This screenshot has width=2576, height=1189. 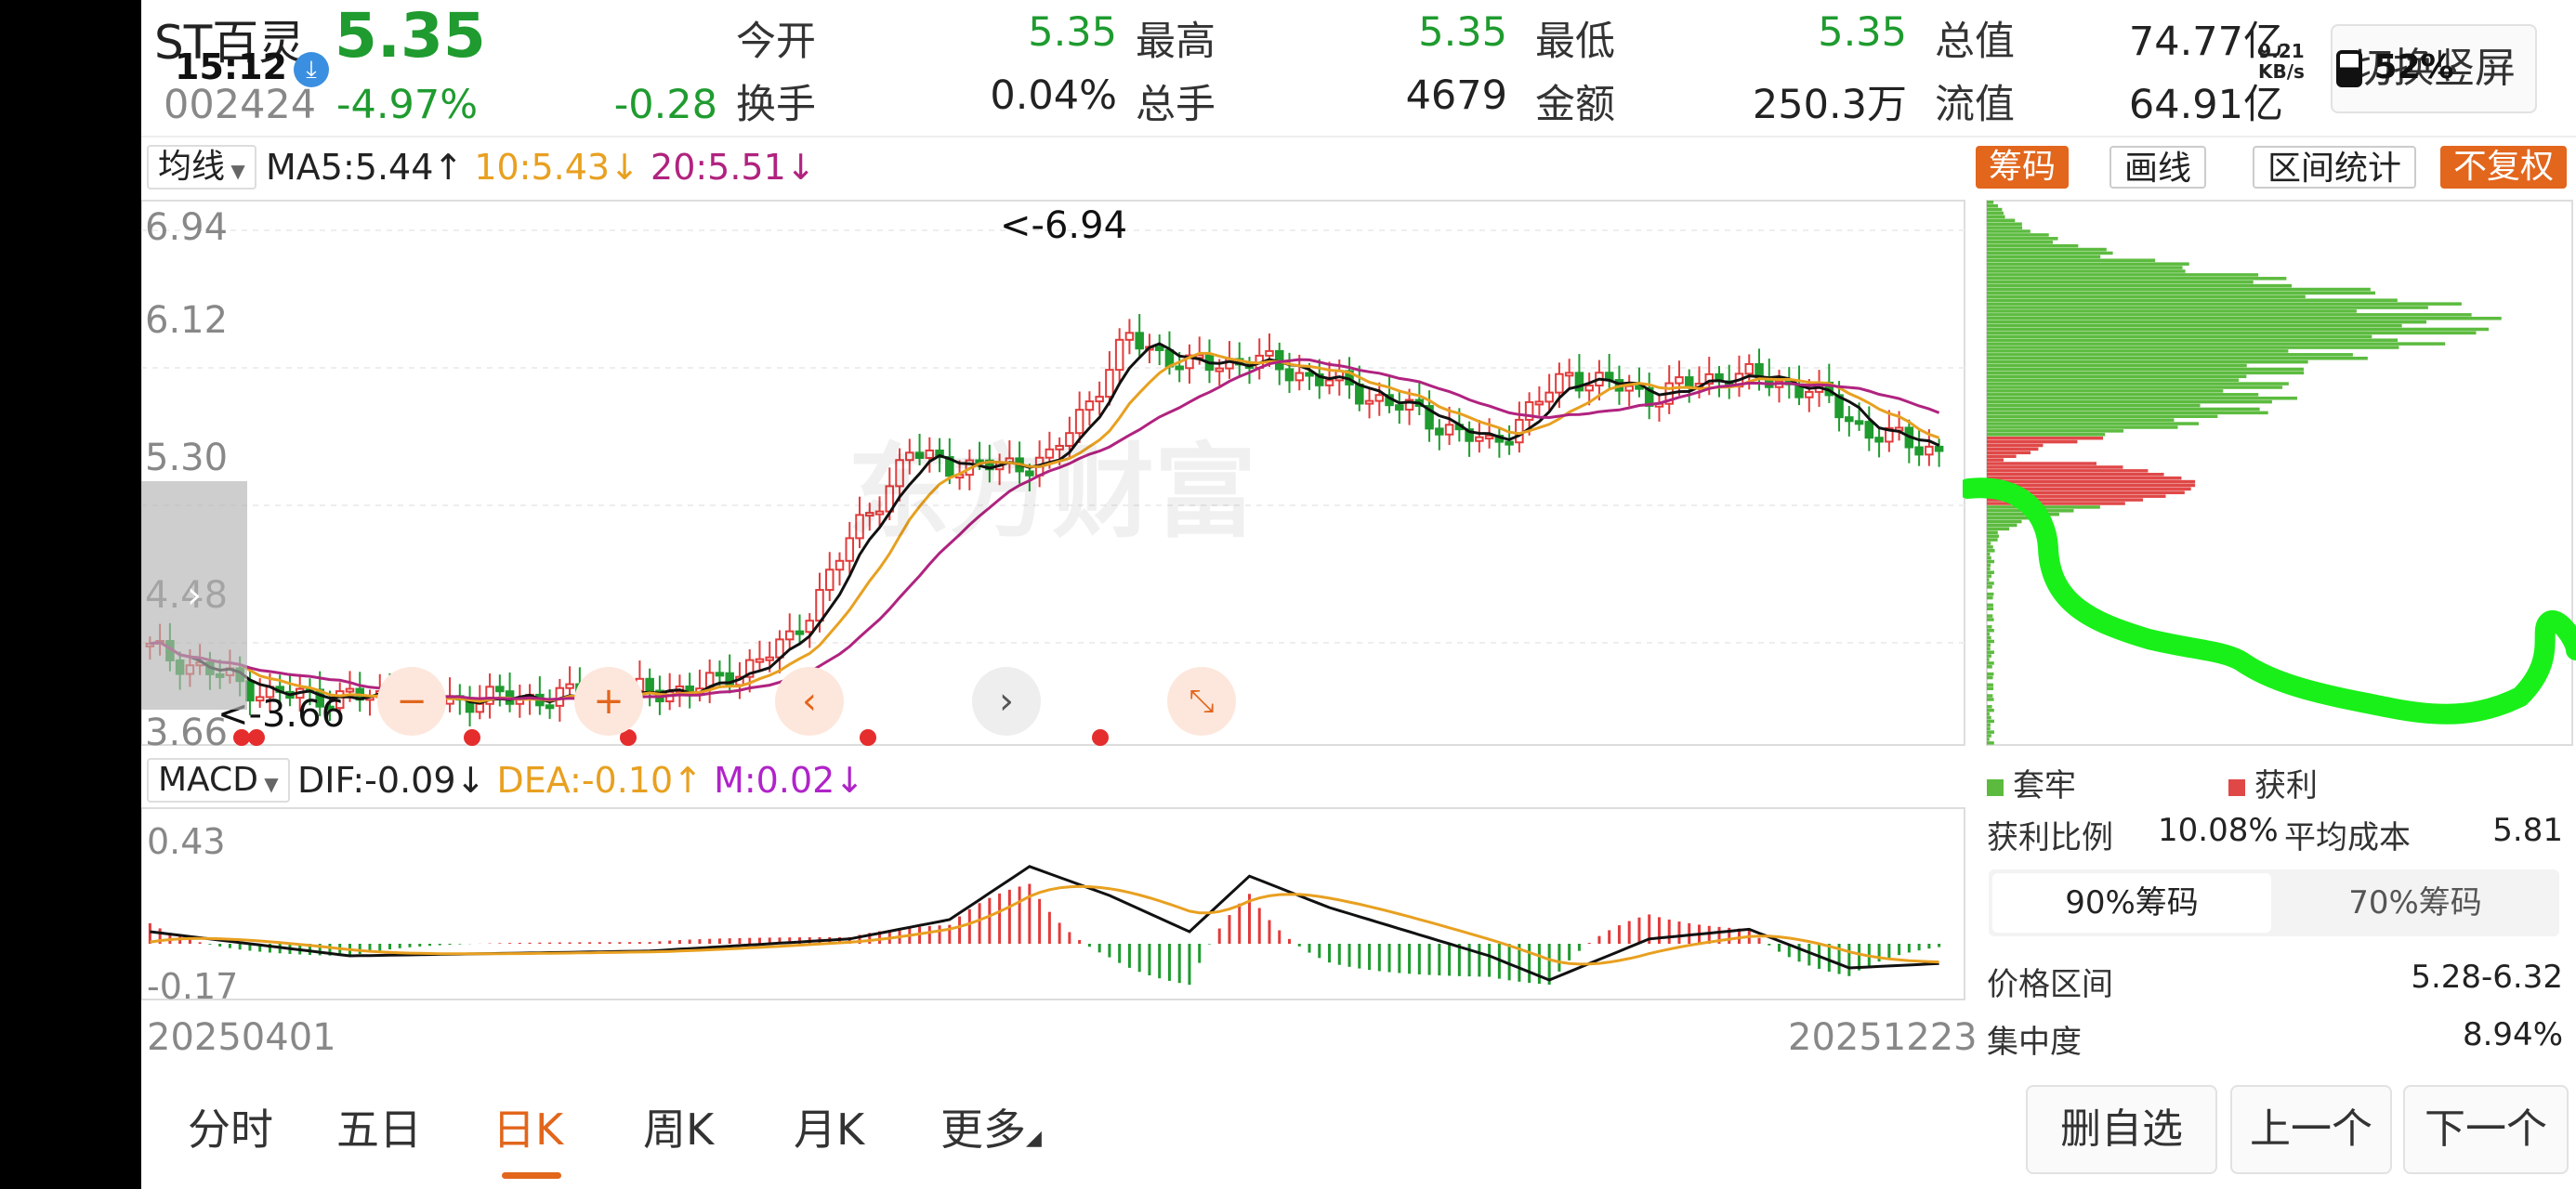 I want to click on tab-weekly-k: 周K, so click(x=678, y=1127).